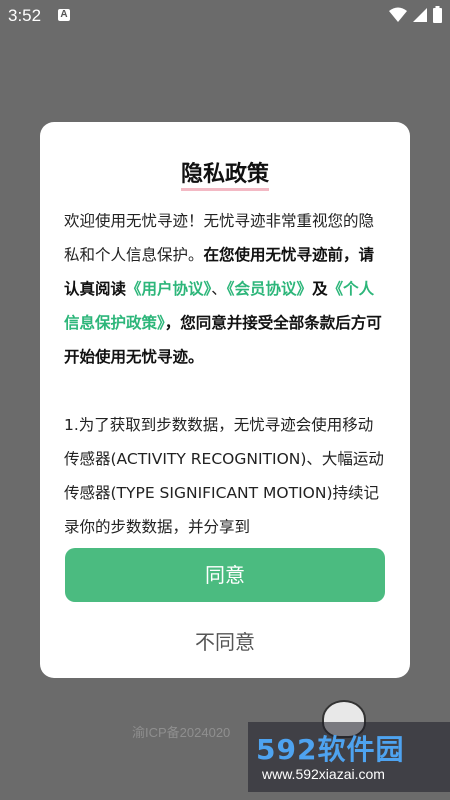 The image size is (450, 800). What do you see at coordinates (225, 16) in the screenshot?
I see `status-bar: 3:52 A` at bounding box center [225, 16].